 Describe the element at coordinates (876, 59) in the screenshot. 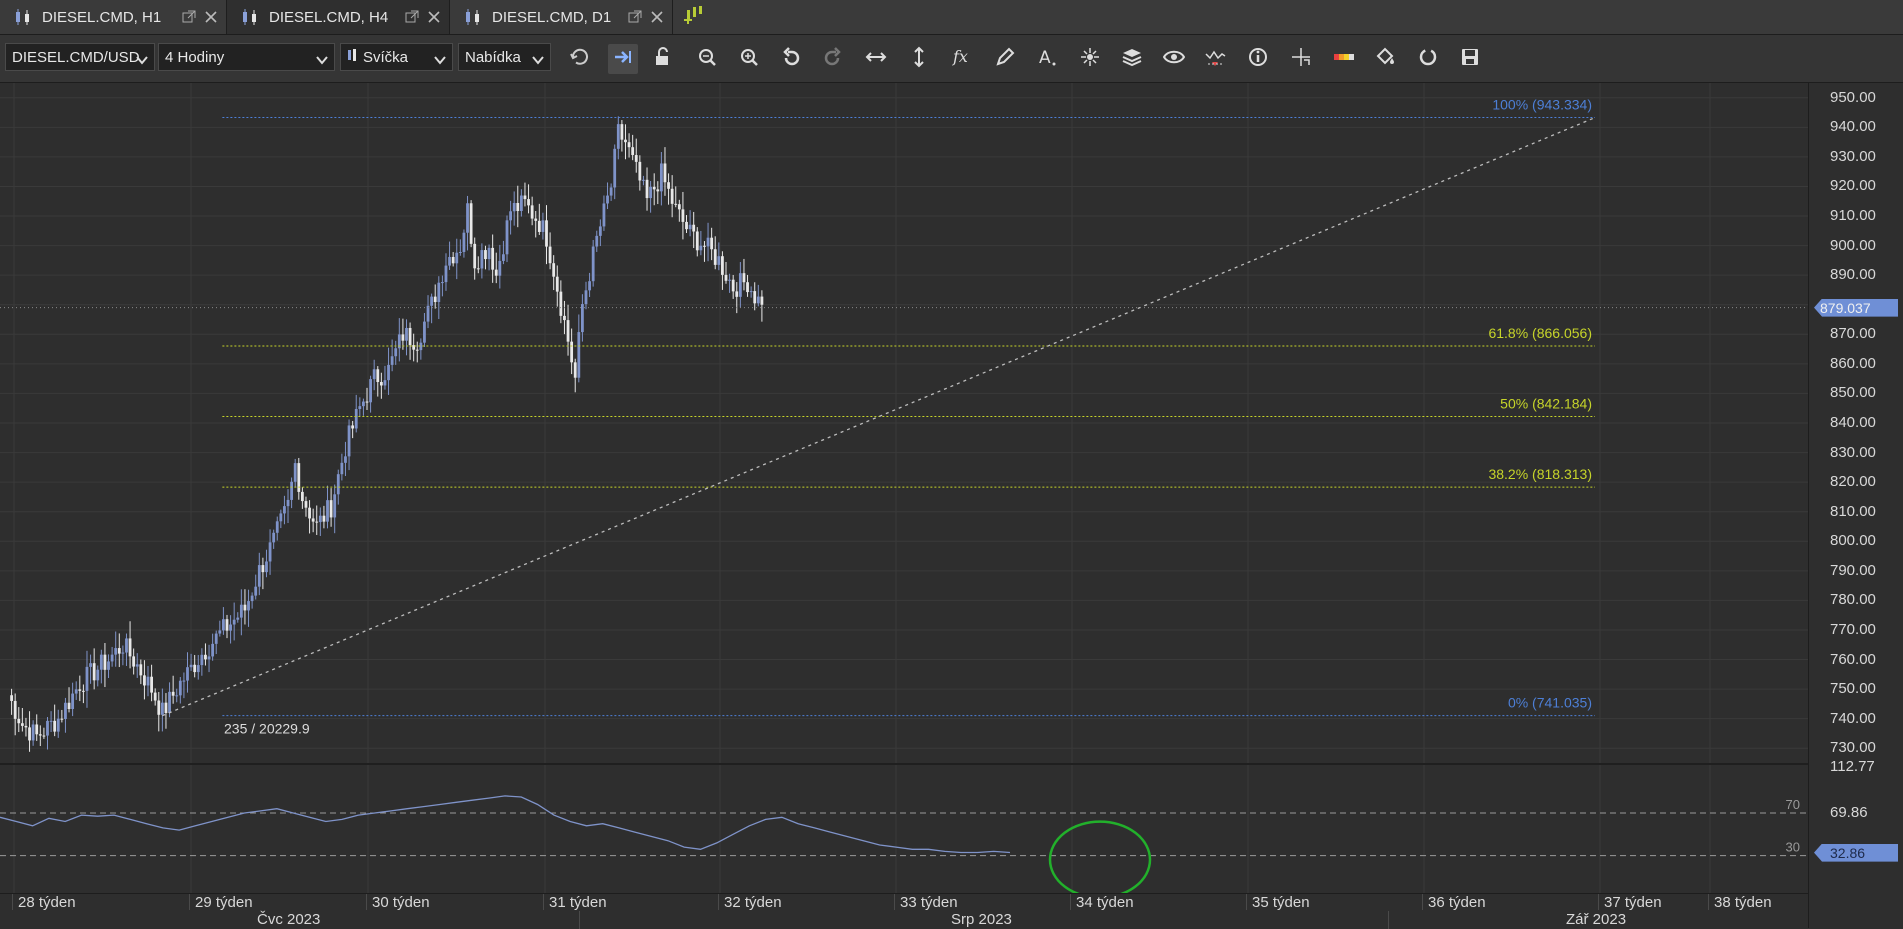

I see `horizontal-scale-button` at that location.